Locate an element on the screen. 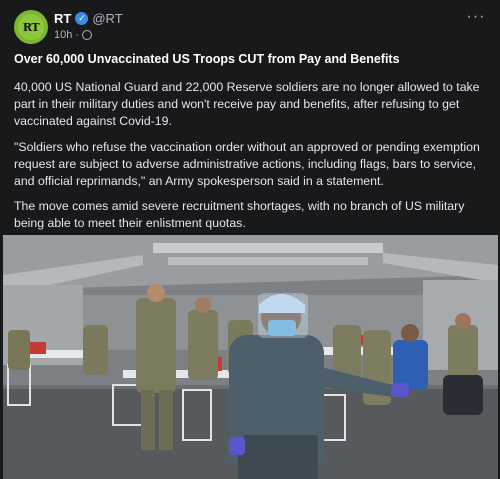 Image resolution: width=500 pixels, height=479 pixels. avatar-logo: RT is located at coordinates (31, 27).